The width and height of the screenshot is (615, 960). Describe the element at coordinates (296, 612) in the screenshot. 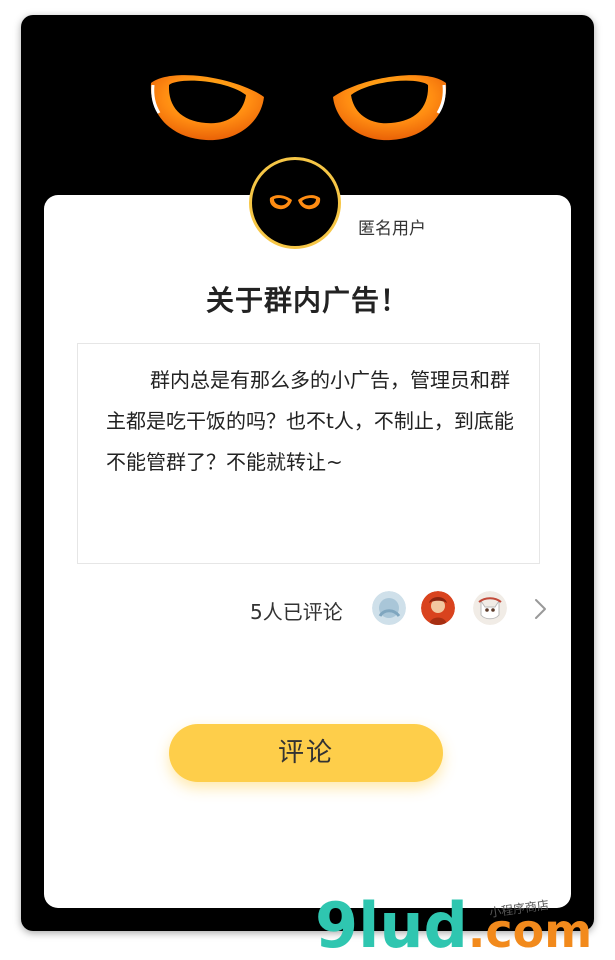

I see `comment-count: 5人已评论` at that location.